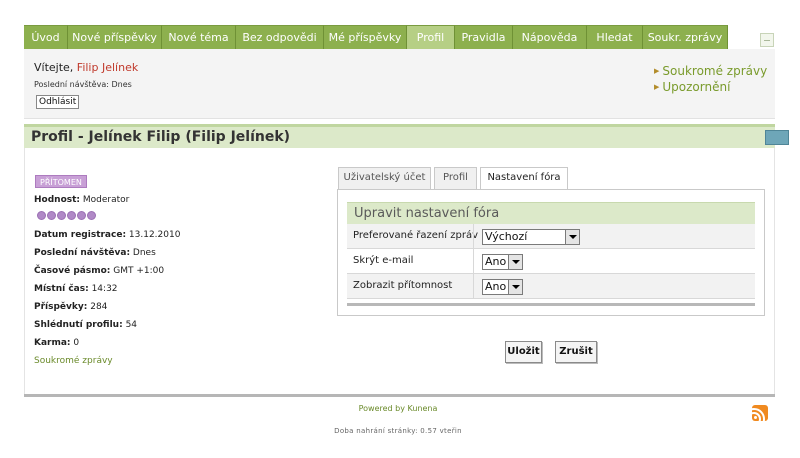  Describe the element at coordinates (524, 178) in the screenshot. I see `tab-forum-settings: Nastavení fóra` at that location.